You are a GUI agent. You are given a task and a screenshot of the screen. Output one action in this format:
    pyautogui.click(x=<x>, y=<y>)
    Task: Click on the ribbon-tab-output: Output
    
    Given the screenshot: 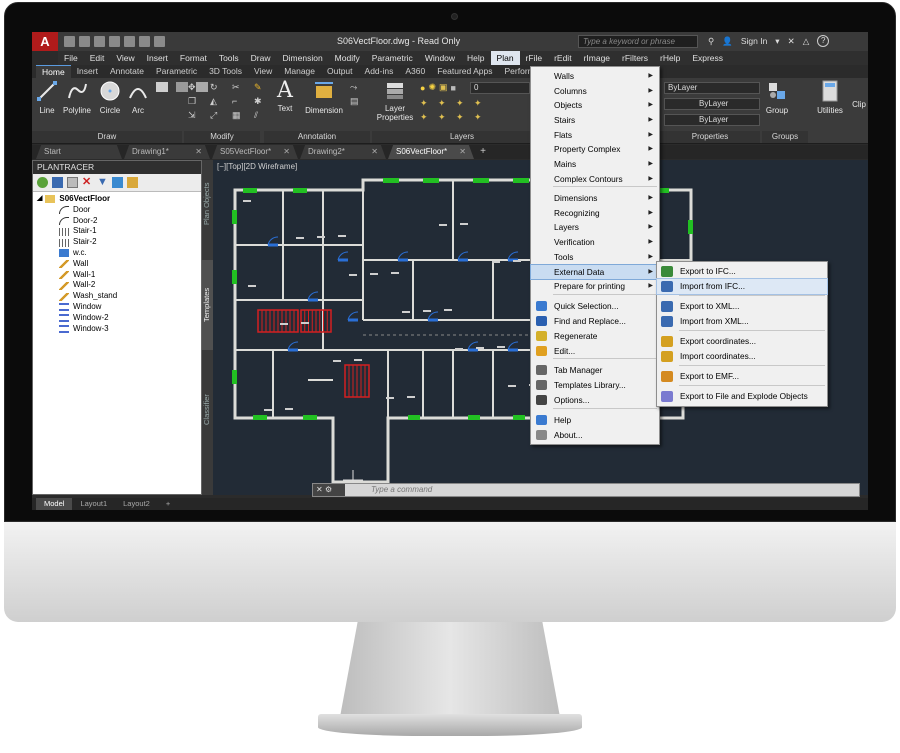 What is the action you would take?
    pyautogui.click(x=340, y=71)
    